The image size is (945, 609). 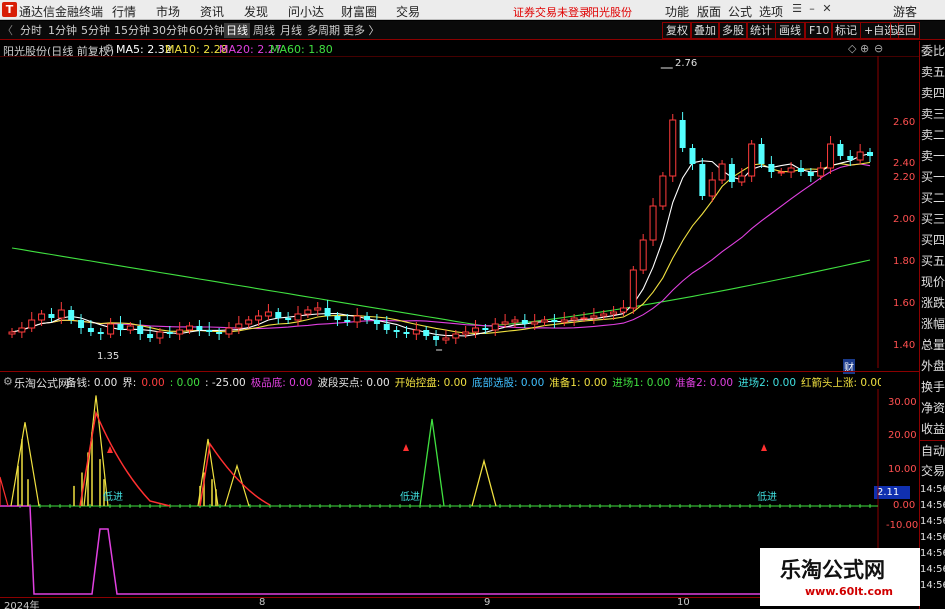 I want to click on zoom-out-icon: ⊖, so click(x=878, y=48).